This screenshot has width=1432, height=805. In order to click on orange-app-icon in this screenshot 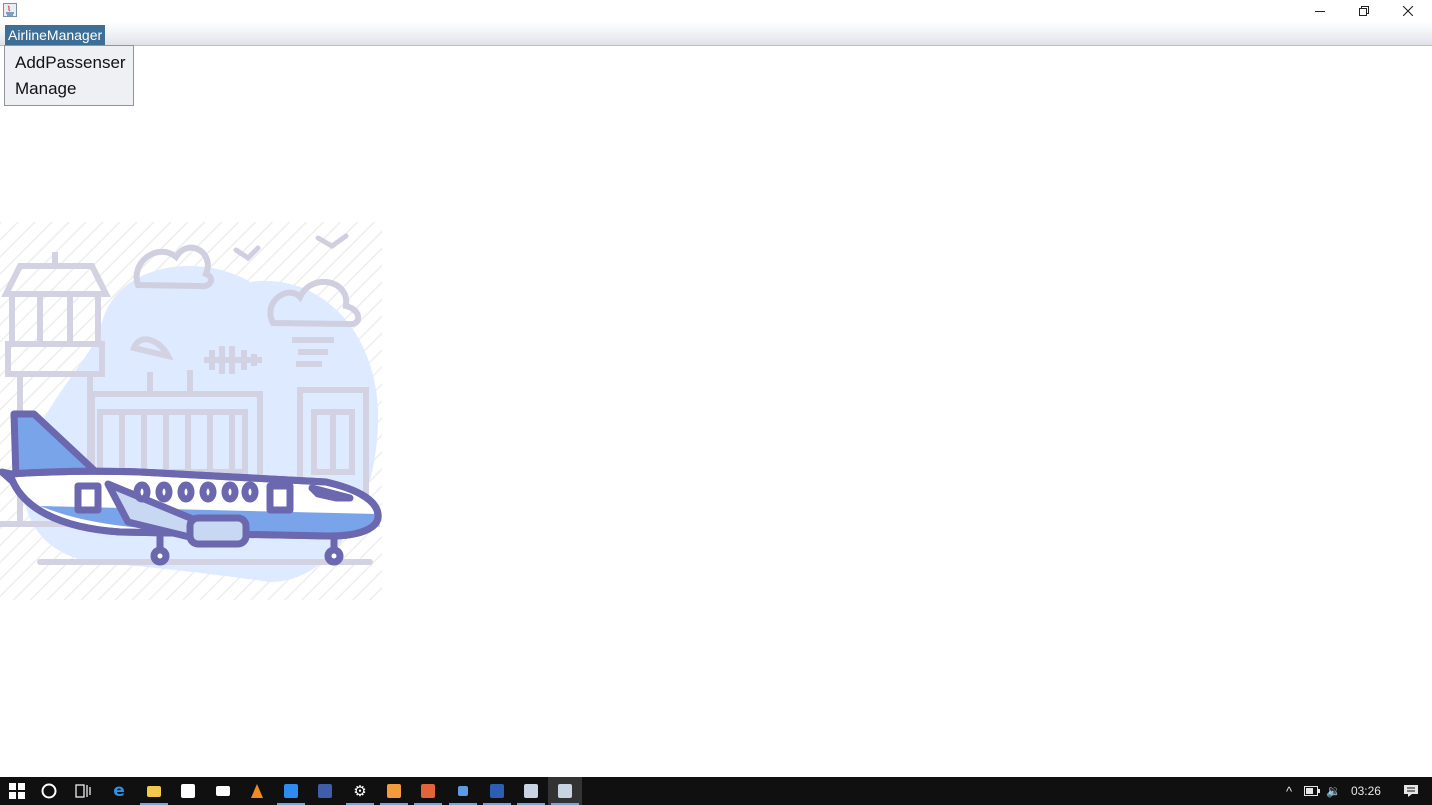, I will do `click(394, 791)`.